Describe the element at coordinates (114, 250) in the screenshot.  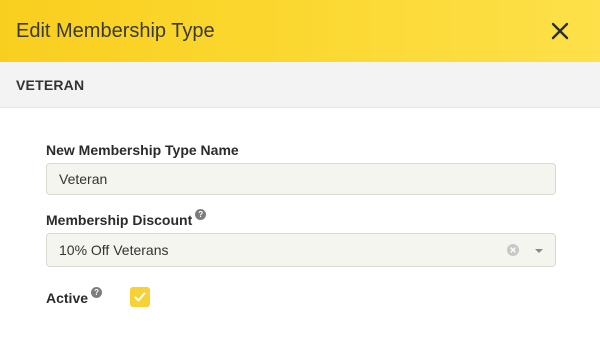
I see `discount-selected-value: 10% Off Veterans` at that location.